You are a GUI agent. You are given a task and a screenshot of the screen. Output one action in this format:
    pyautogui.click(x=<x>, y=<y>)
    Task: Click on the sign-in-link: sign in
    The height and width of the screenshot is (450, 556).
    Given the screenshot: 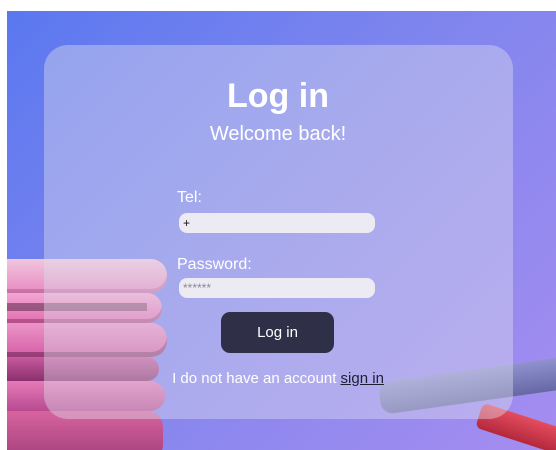 What is the action you would take?
    pyautogui.click(x=362, y=378)
    